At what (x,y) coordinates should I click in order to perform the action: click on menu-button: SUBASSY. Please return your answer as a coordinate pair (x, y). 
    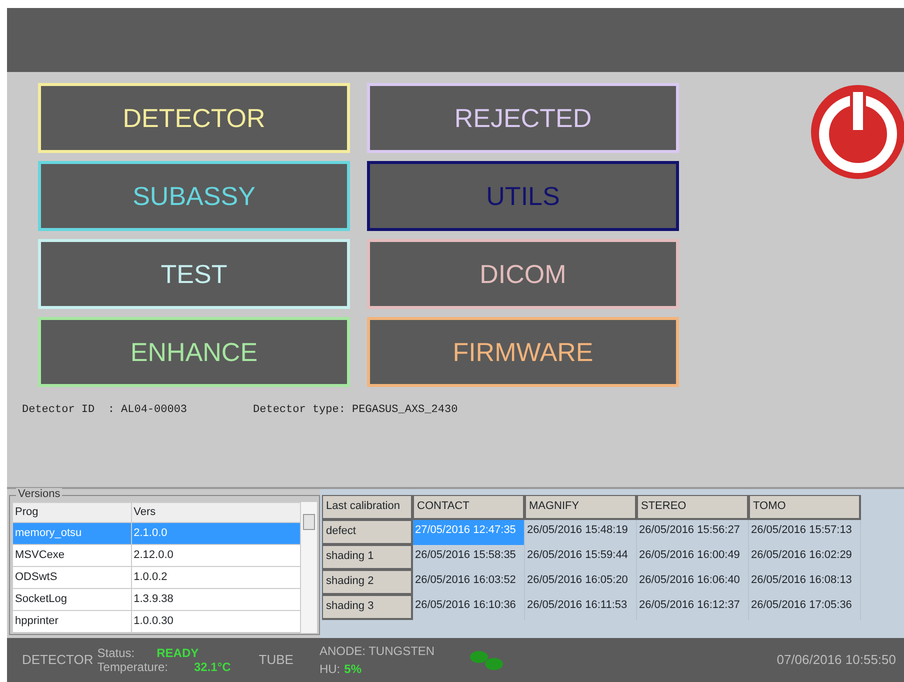
    Looking at the image, I should click on (194, 196).